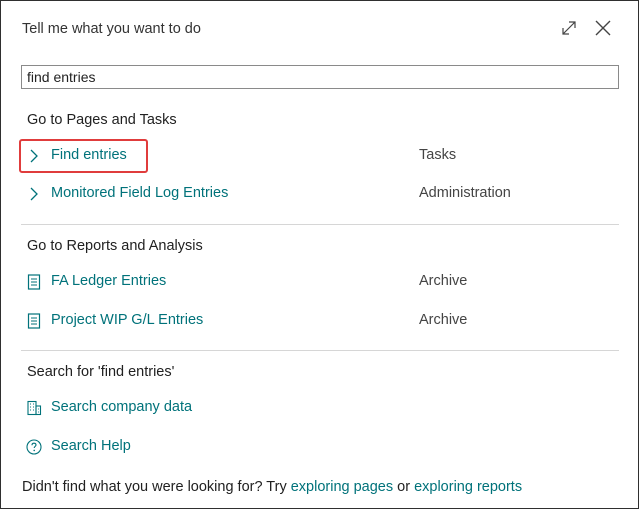 The height and width of the screenshot is (509, 639). I want to click on exploring-reports-link: exploring reports, so click(468, 487).